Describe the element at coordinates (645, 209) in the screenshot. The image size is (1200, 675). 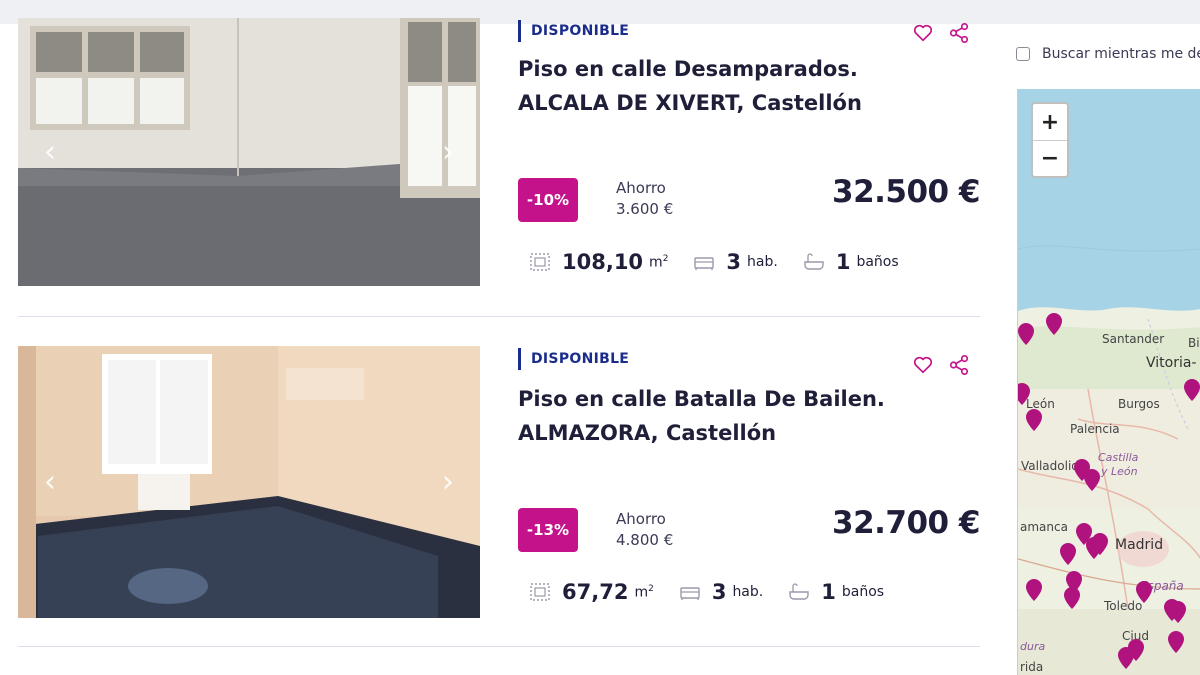
I see `saving-value: 3.600 €` at that location.